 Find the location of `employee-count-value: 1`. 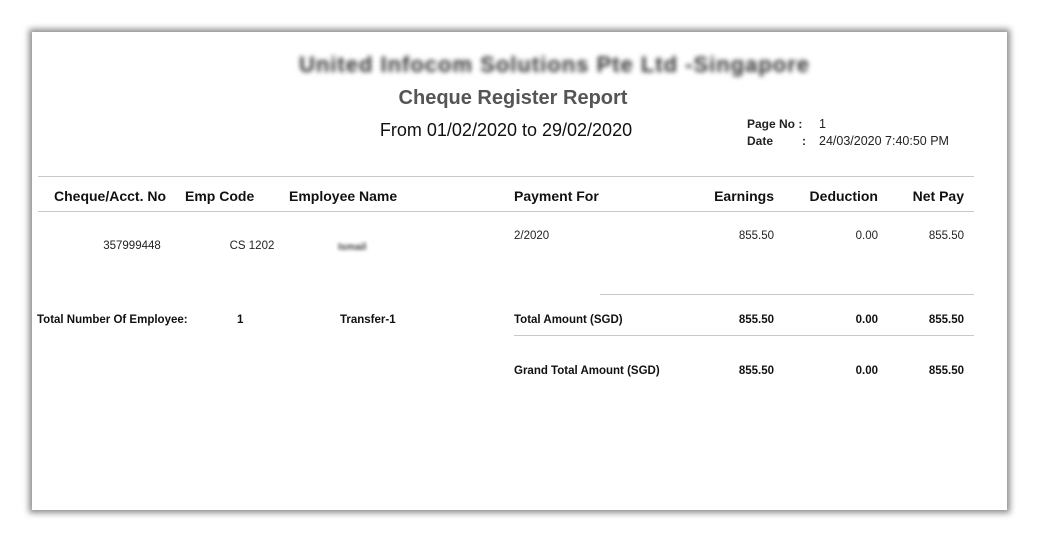

employee-count-value: 1 is located at coordinates (240, 320).